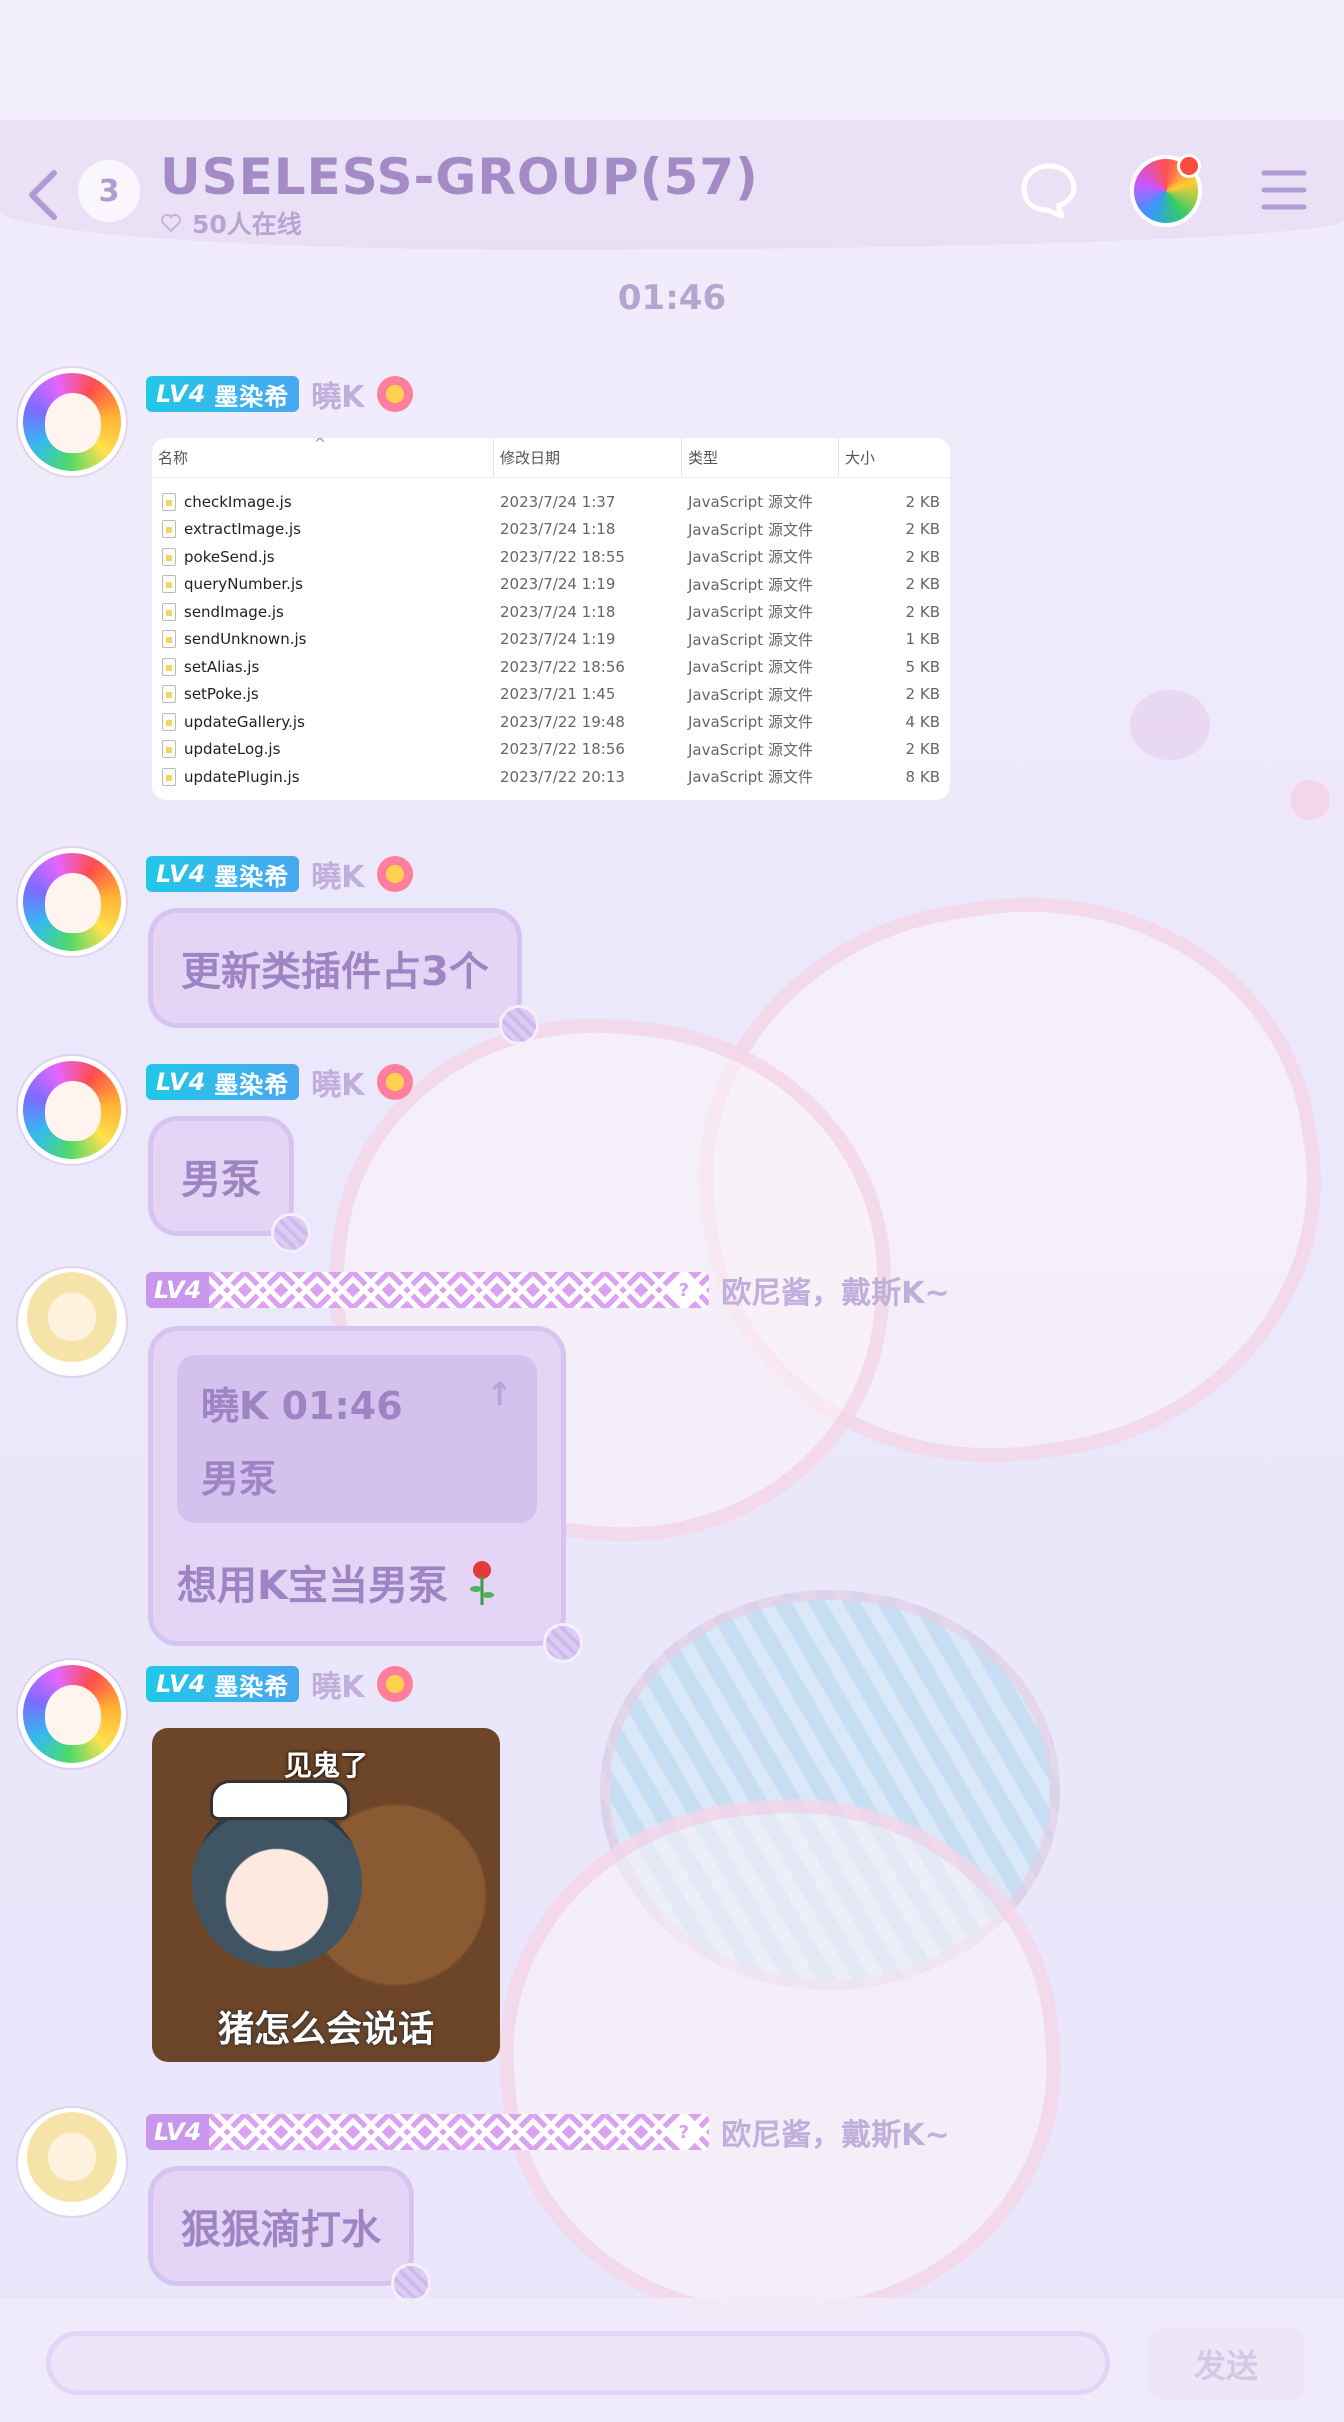 The height and width of the screenshot is (2422, 1344). Describe the element at coordinates (234, 611) in the screenshot. I see `file-name: sendImage.js` at that location.